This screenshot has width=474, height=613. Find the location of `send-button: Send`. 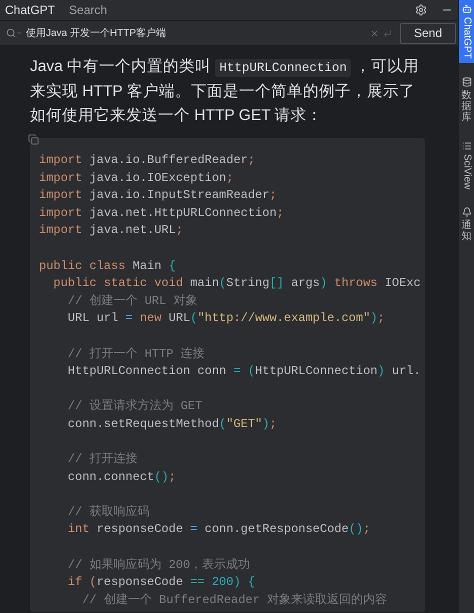

send-button: Send is located at coordinates (428, 33).